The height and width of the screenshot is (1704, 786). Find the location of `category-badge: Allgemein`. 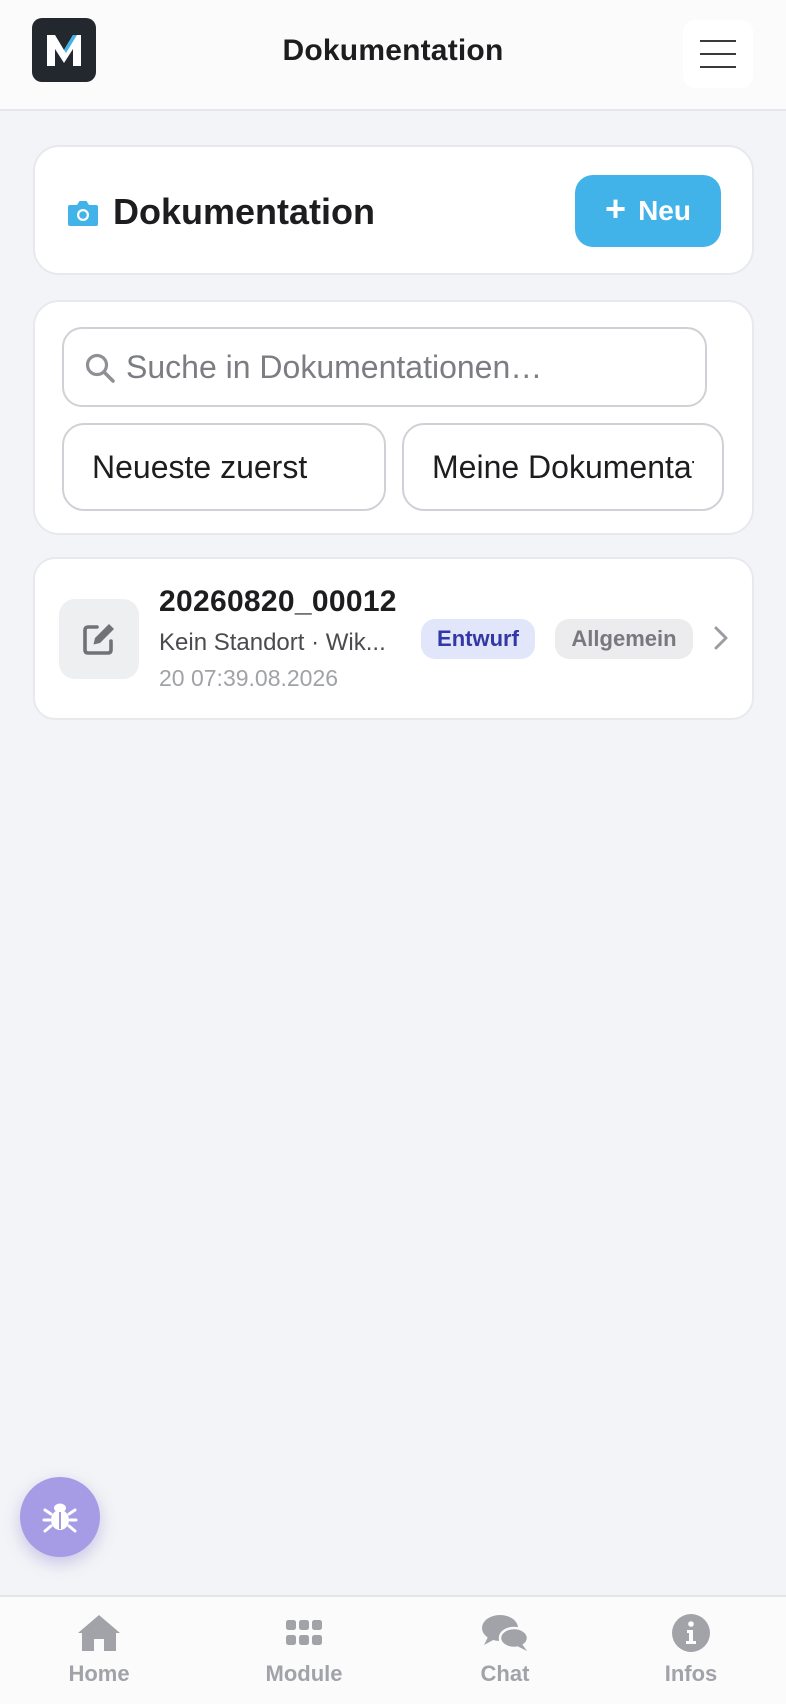

category-badge: Allgemein is located at coordinates (624, 639).